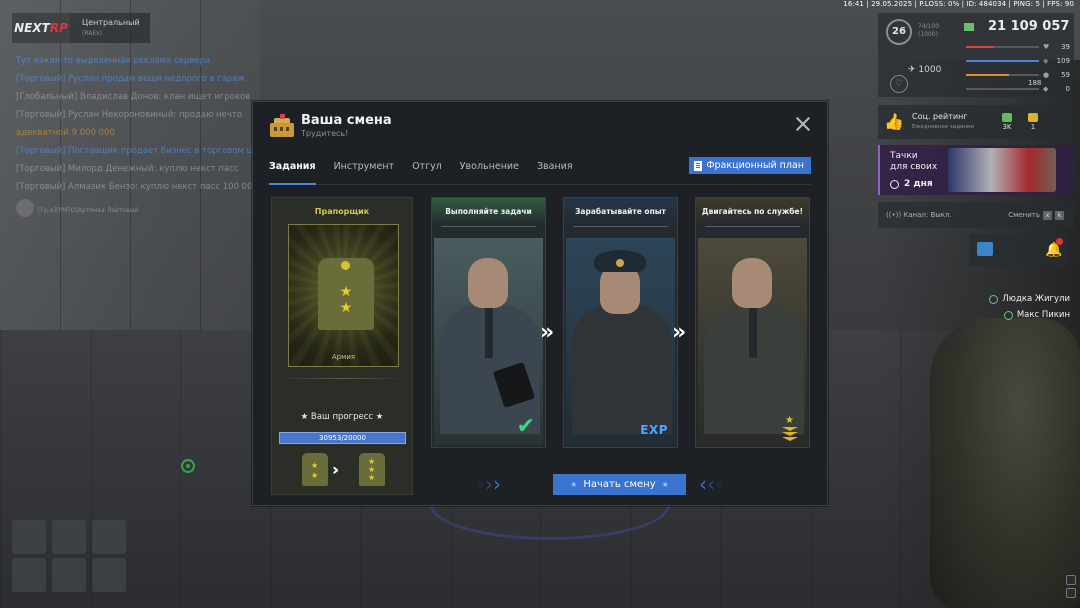 This screenshot has height=608, width=1080. Describe the element at coordinates (111, 22) in the screenshot. I see `server-name: Центральный` at that location.